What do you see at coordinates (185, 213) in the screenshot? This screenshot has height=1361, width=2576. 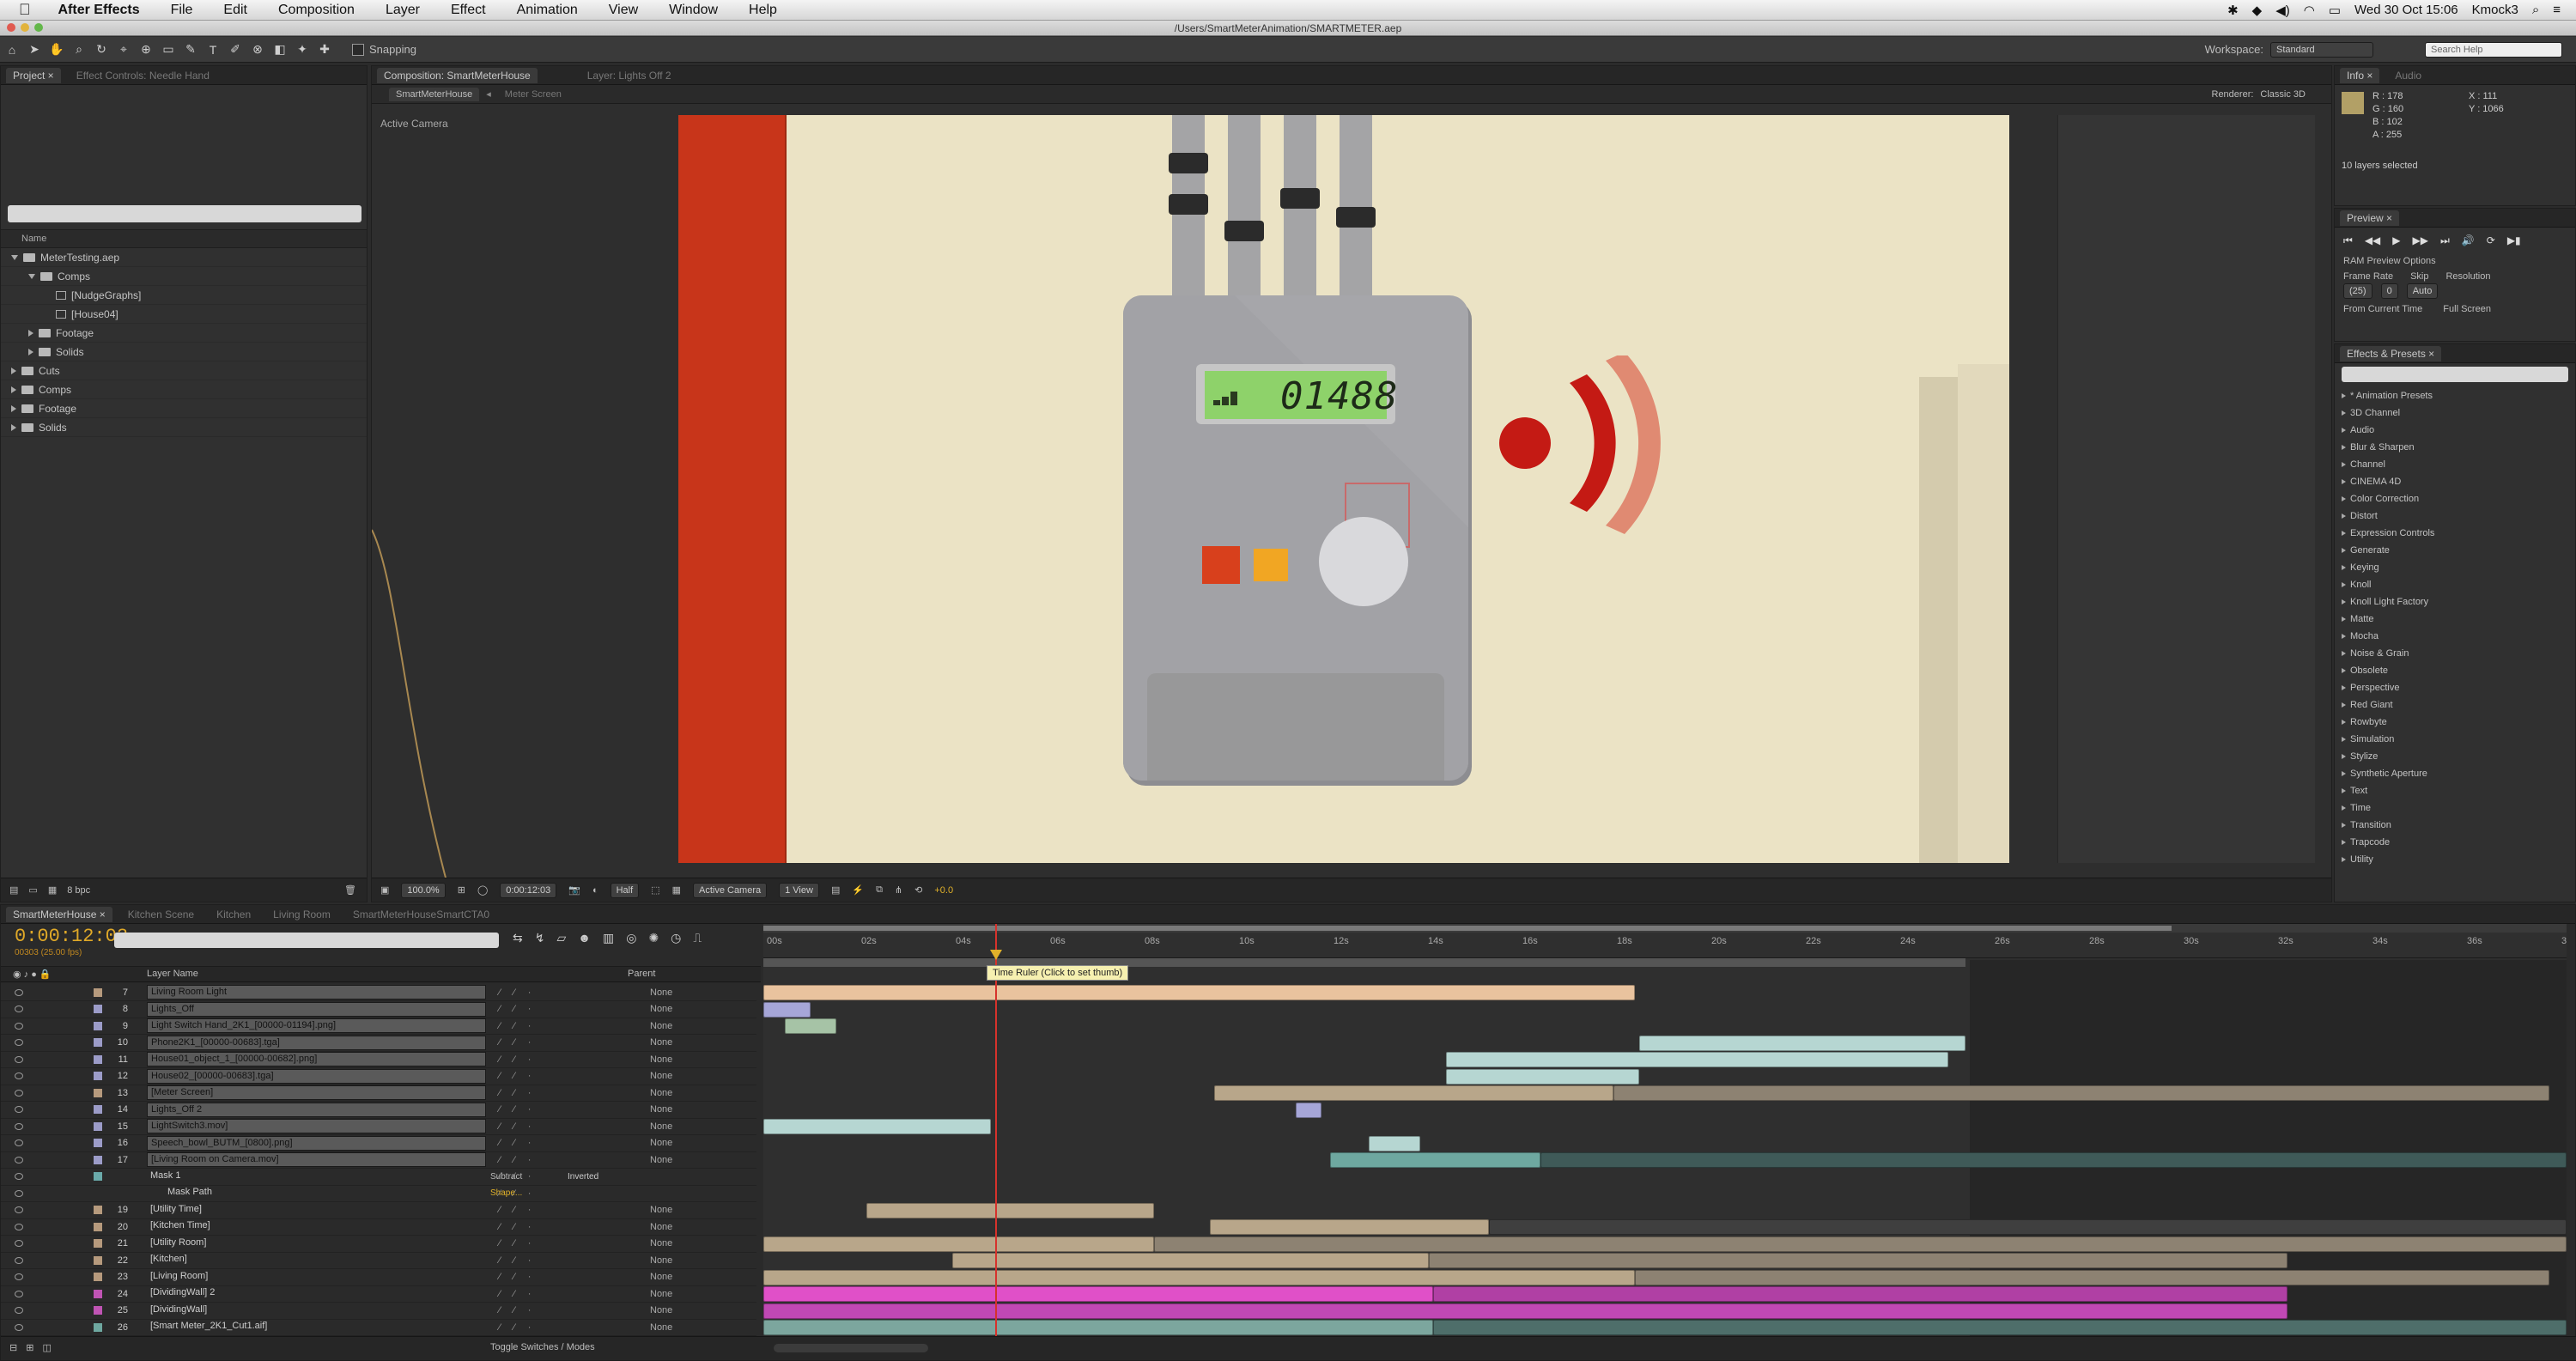 I see `project-search-input` at bounding box center [185, 213].